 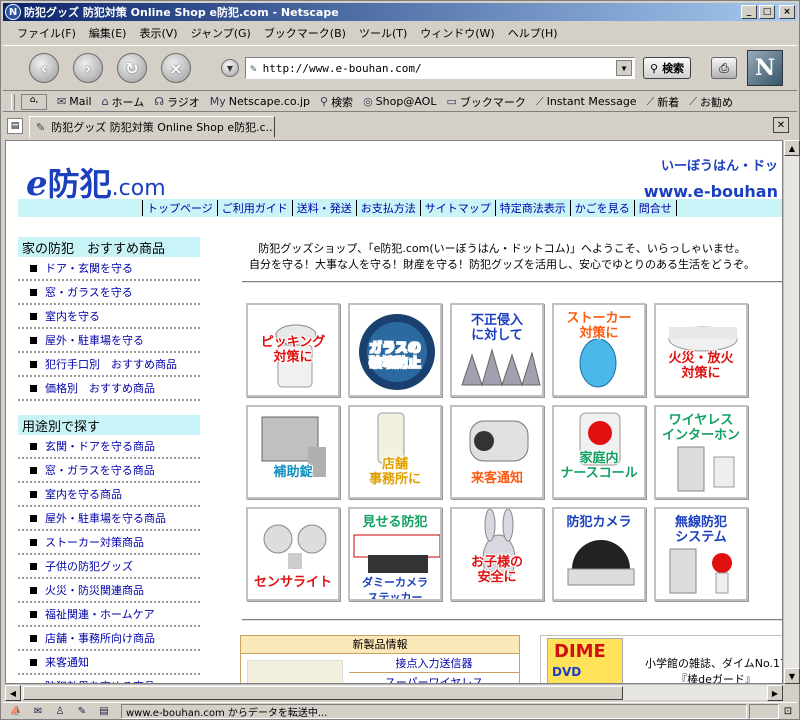 What do you see at coordinates (395, 554) in the screenshot?
I see `tile-showcam: 見せる防犯 ダミーカメラ ステッカー` at bounding box center [395, 554].